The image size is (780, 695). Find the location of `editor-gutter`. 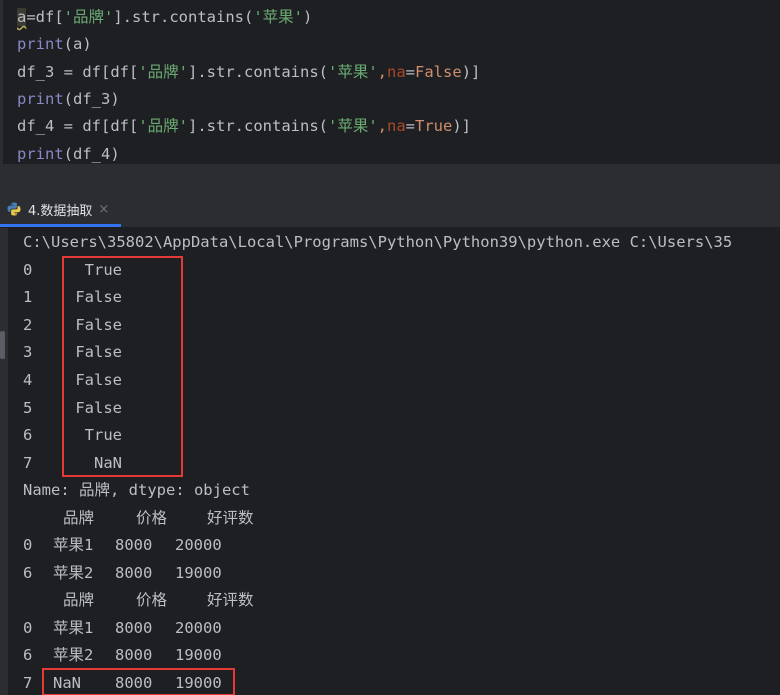

editor-gutter is located at coordinates (1, 82).